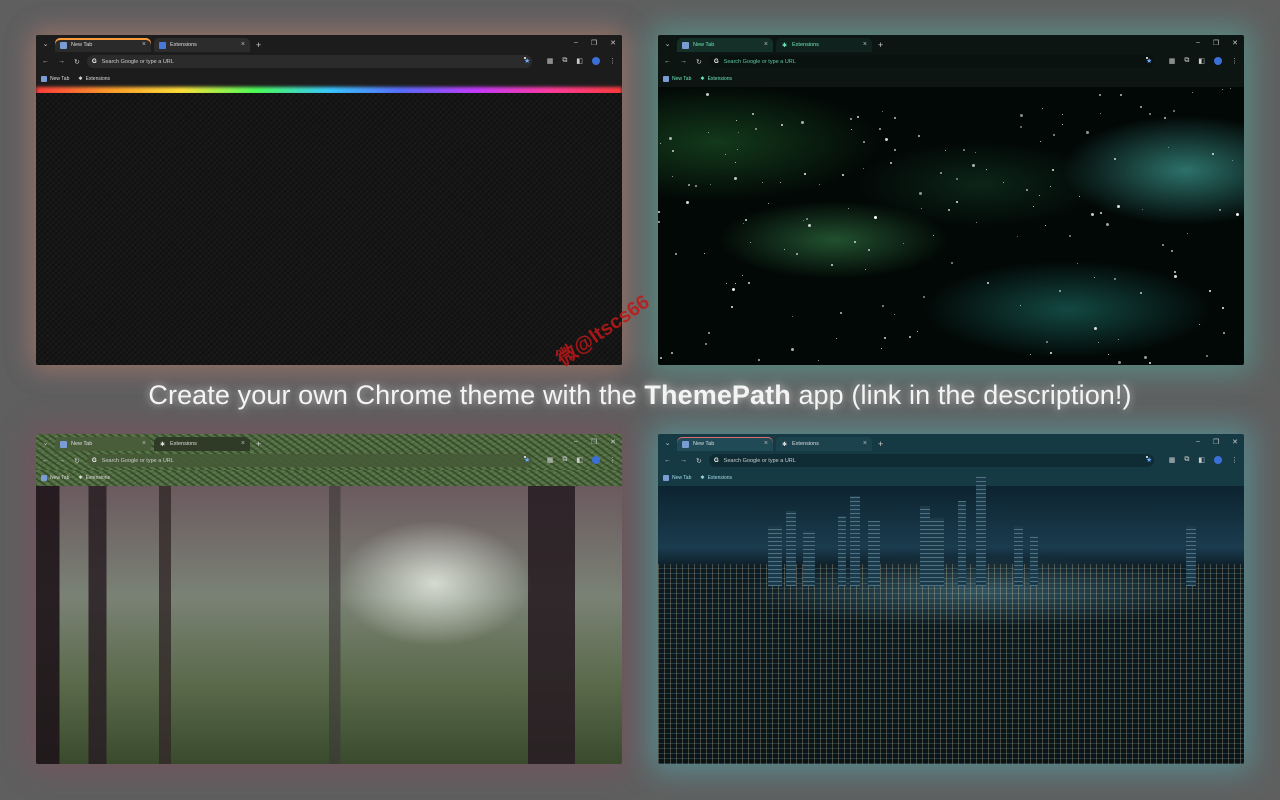  Describe the element at coordinates (202, 45) in the screenshot. I see `tab-extensions: Extensions ×` at that location.